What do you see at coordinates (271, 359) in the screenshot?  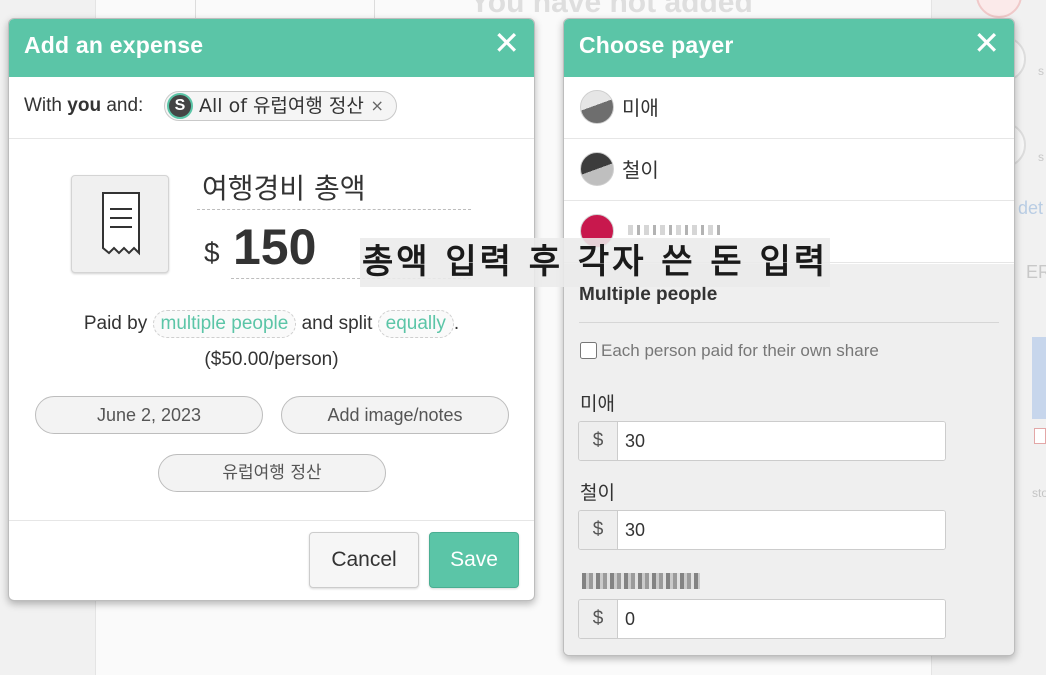 I see `per-person-amount: ($50.00/person)` at bounding box center [271, 359].